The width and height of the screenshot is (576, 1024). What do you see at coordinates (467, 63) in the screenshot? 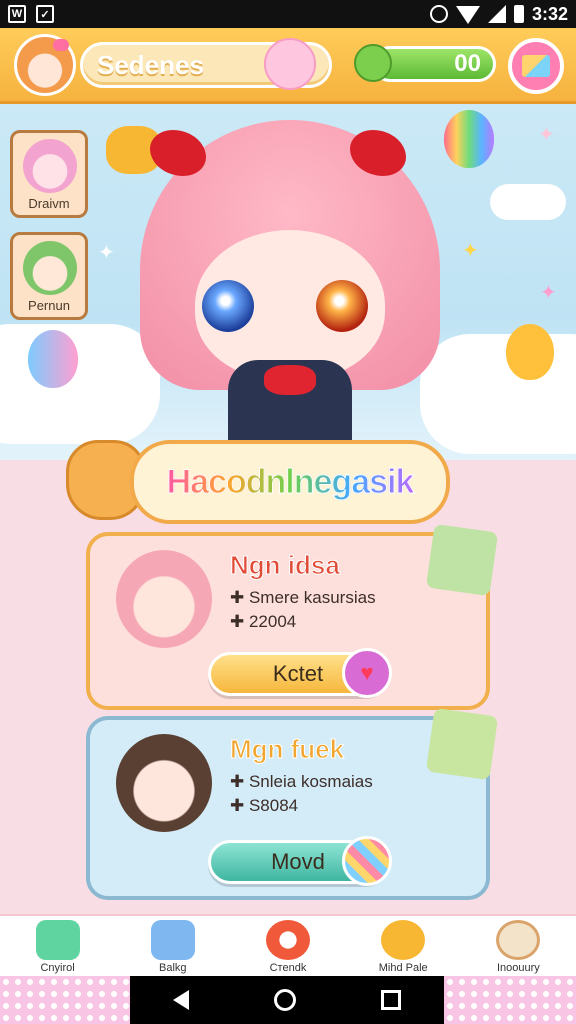
I see `currency-value: 00` at bounding box center [467, 63].